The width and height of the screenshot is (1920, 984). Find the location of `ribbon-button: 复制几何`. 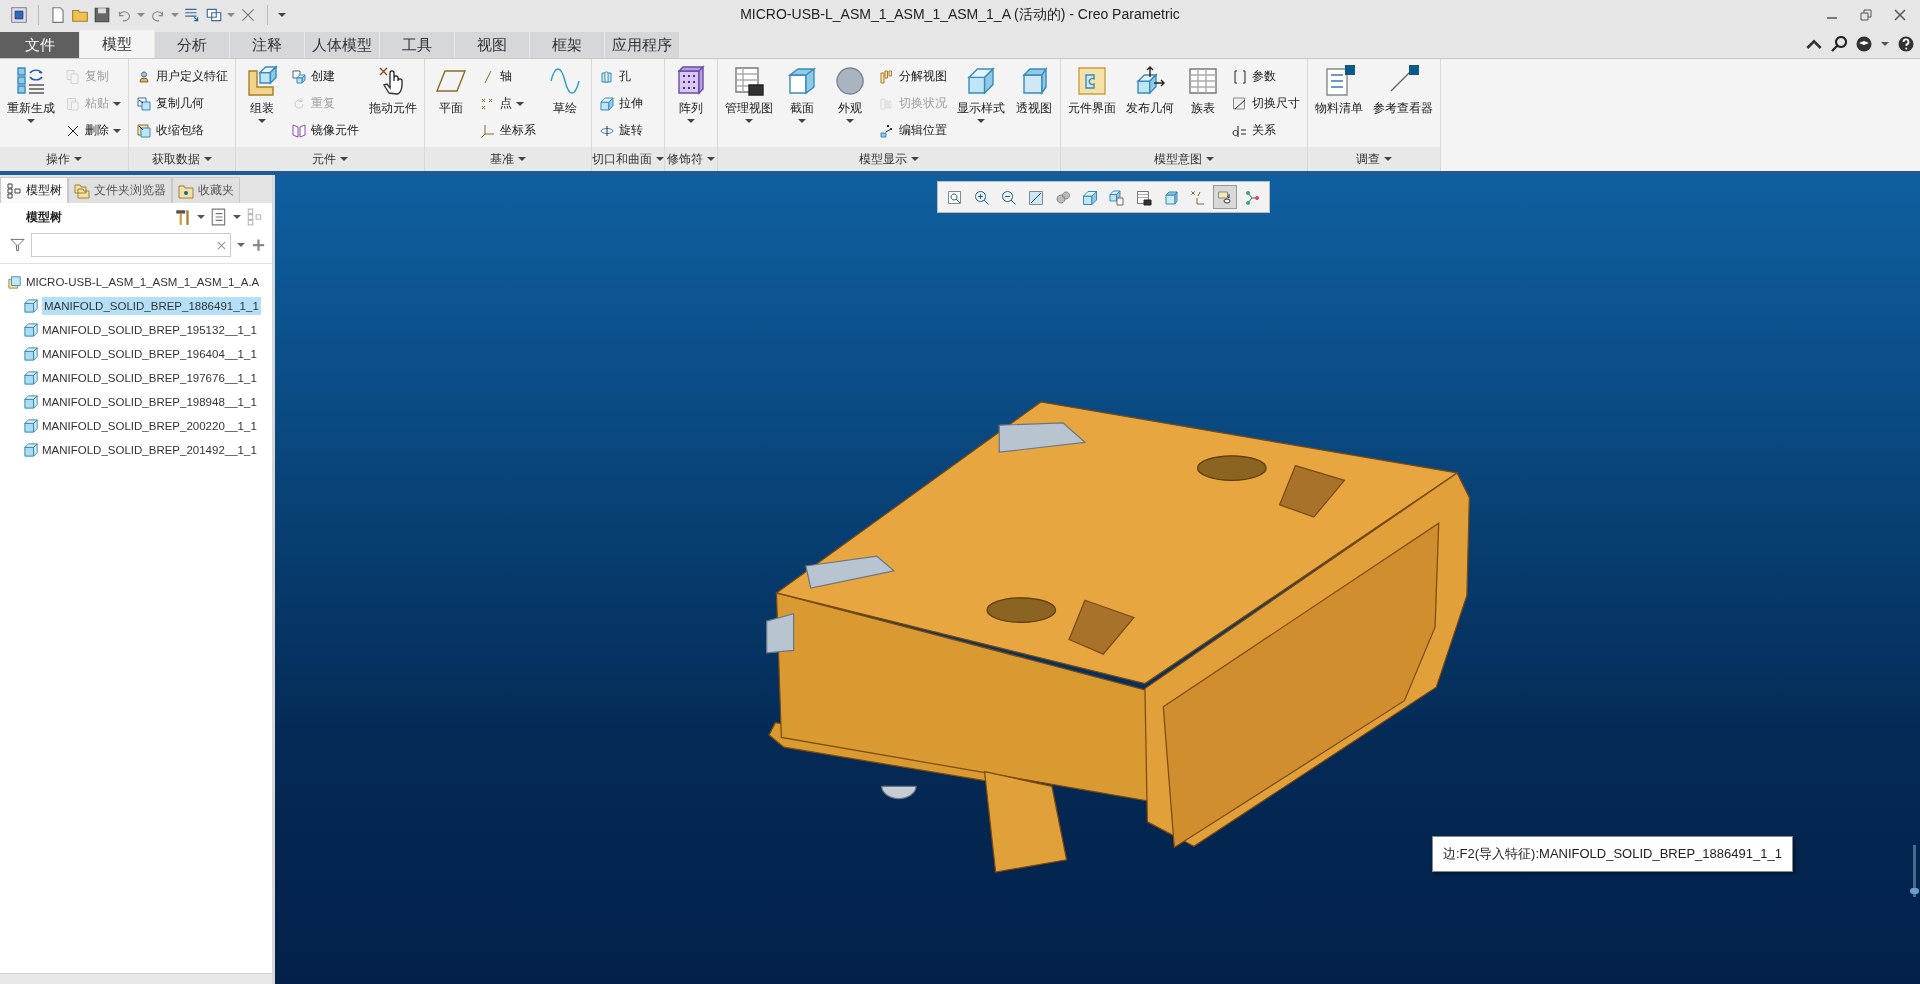

ribbon-button: 复制几何 is located at coordinates (182, 103).